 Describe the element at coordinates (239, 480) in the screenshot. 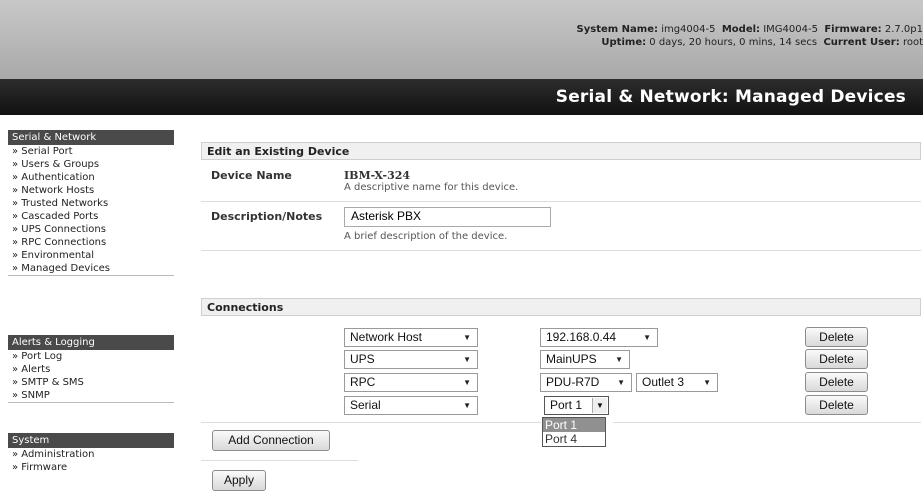

I see `apply-button: Apply` at that location.